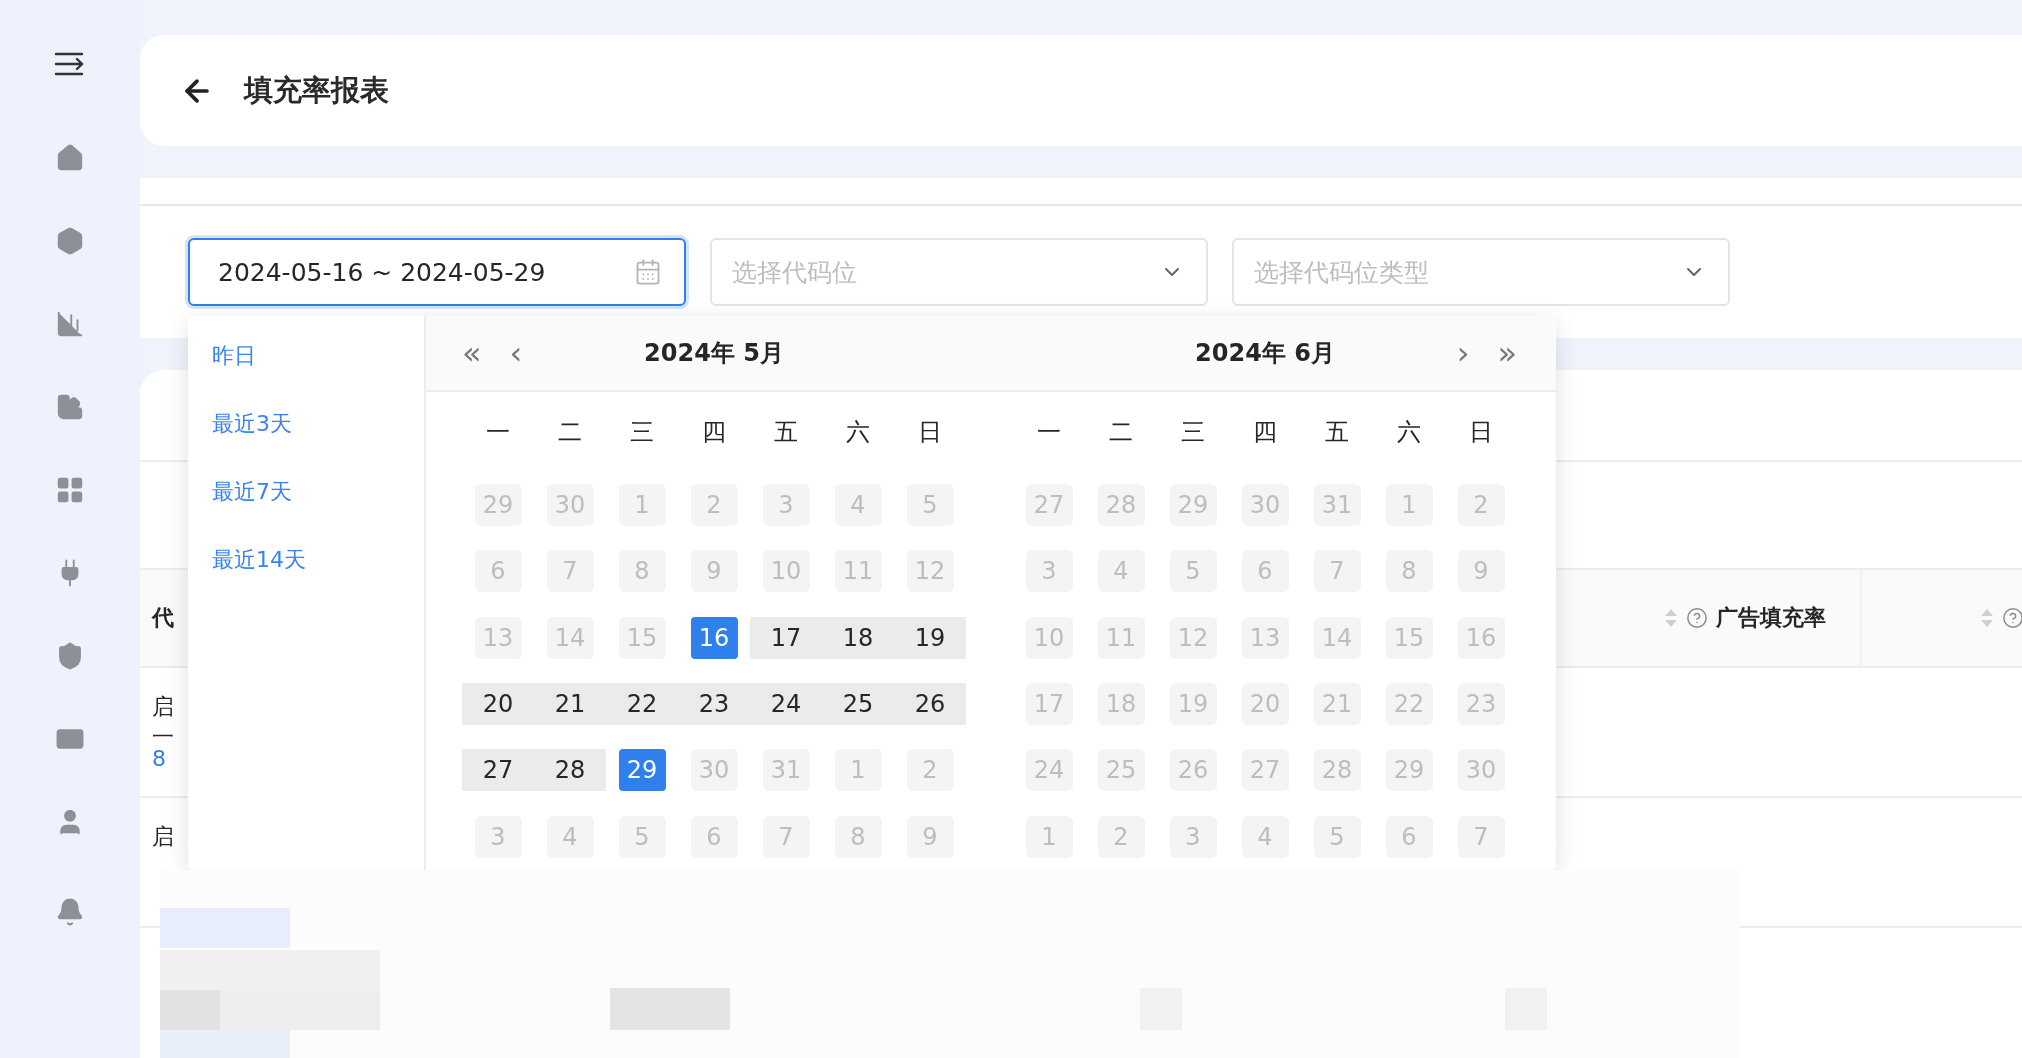 The image size is (2022, 1058). I want to click on calendar-day: 24, so click(786, 704).